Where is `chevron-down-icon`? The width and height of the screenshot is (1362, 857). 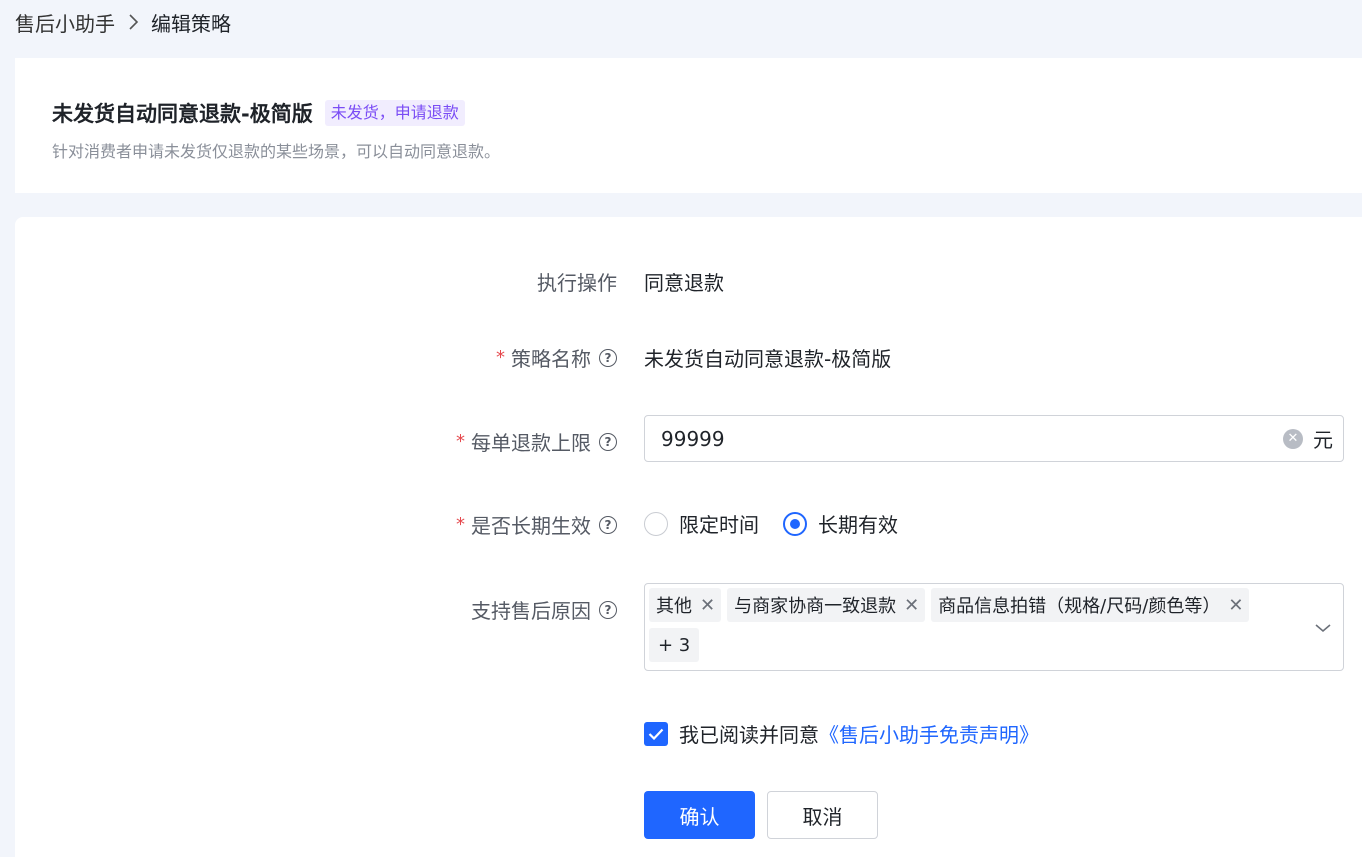
chevron-down-icon is located at coordinates (1323, 627).